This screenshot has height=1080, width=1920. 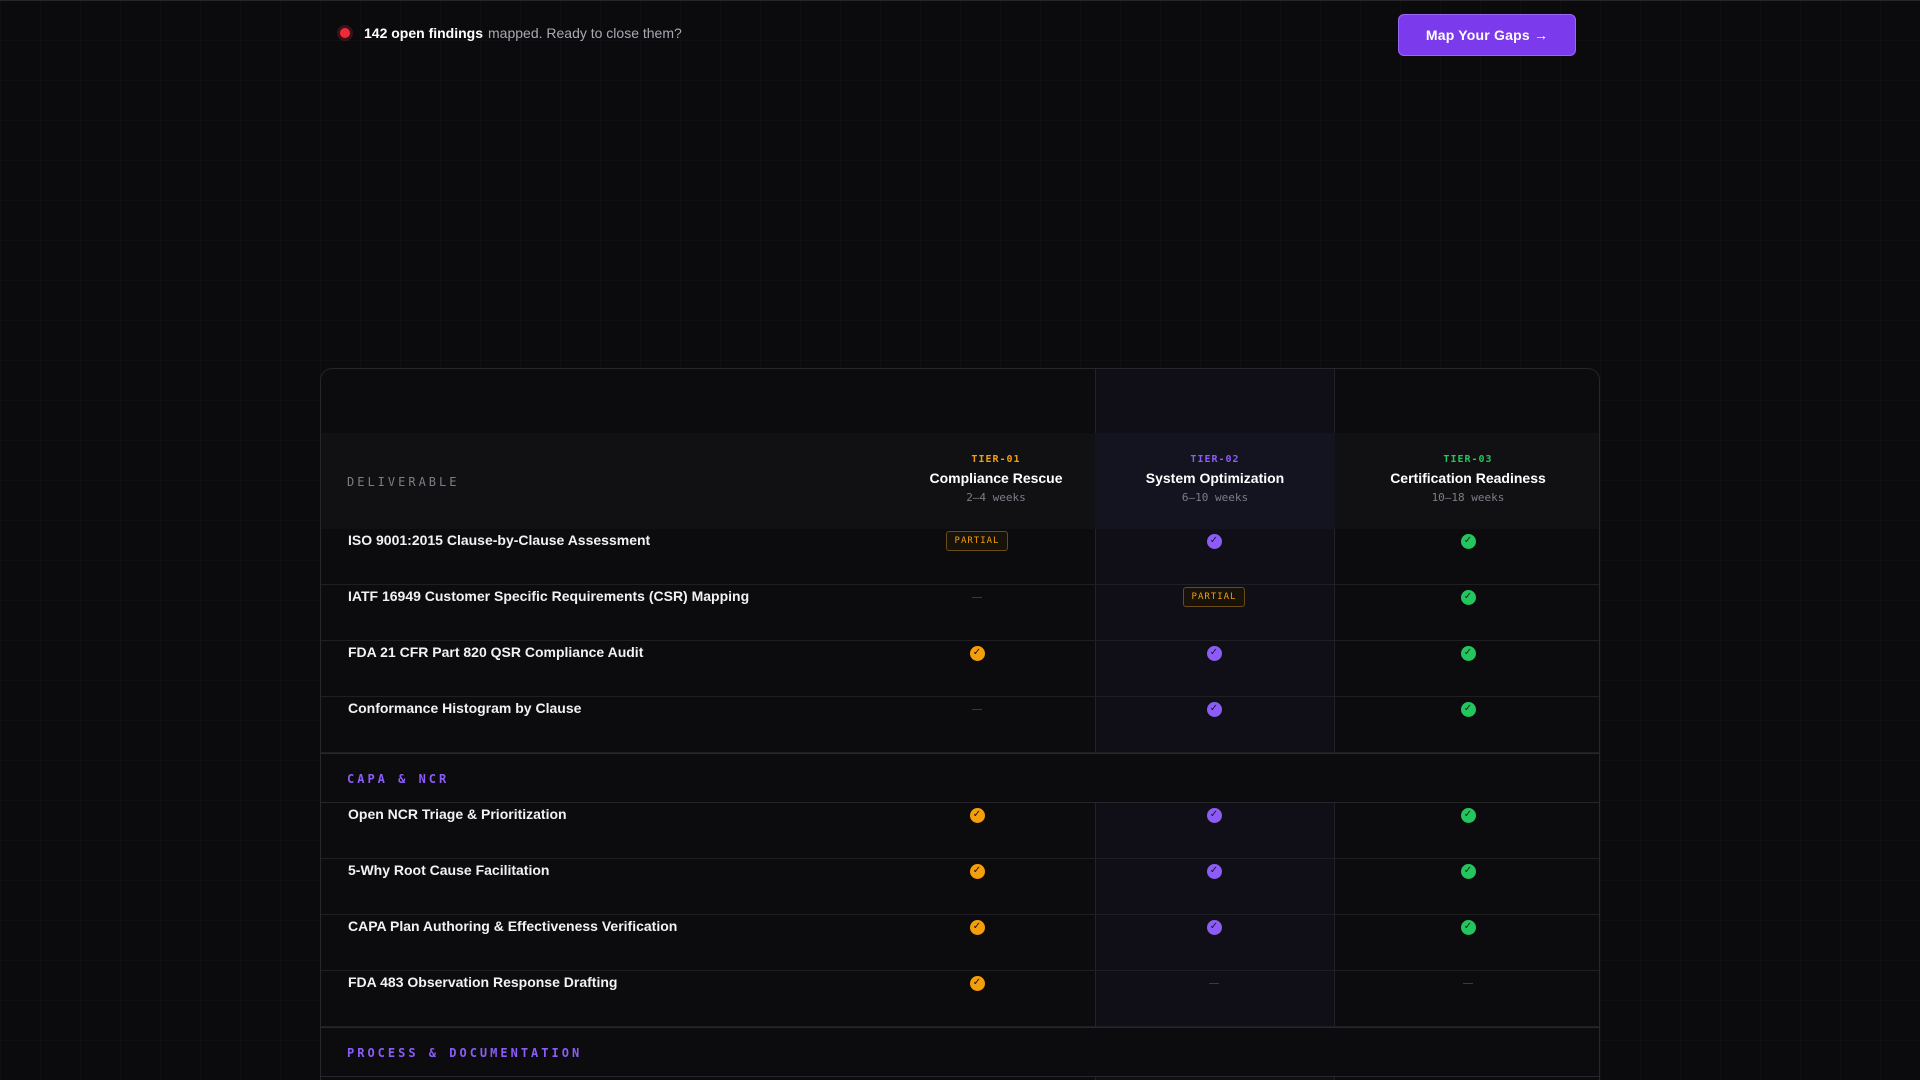 I want to click on tier-02-name: System Optimization, so click(x=1215, y=478).